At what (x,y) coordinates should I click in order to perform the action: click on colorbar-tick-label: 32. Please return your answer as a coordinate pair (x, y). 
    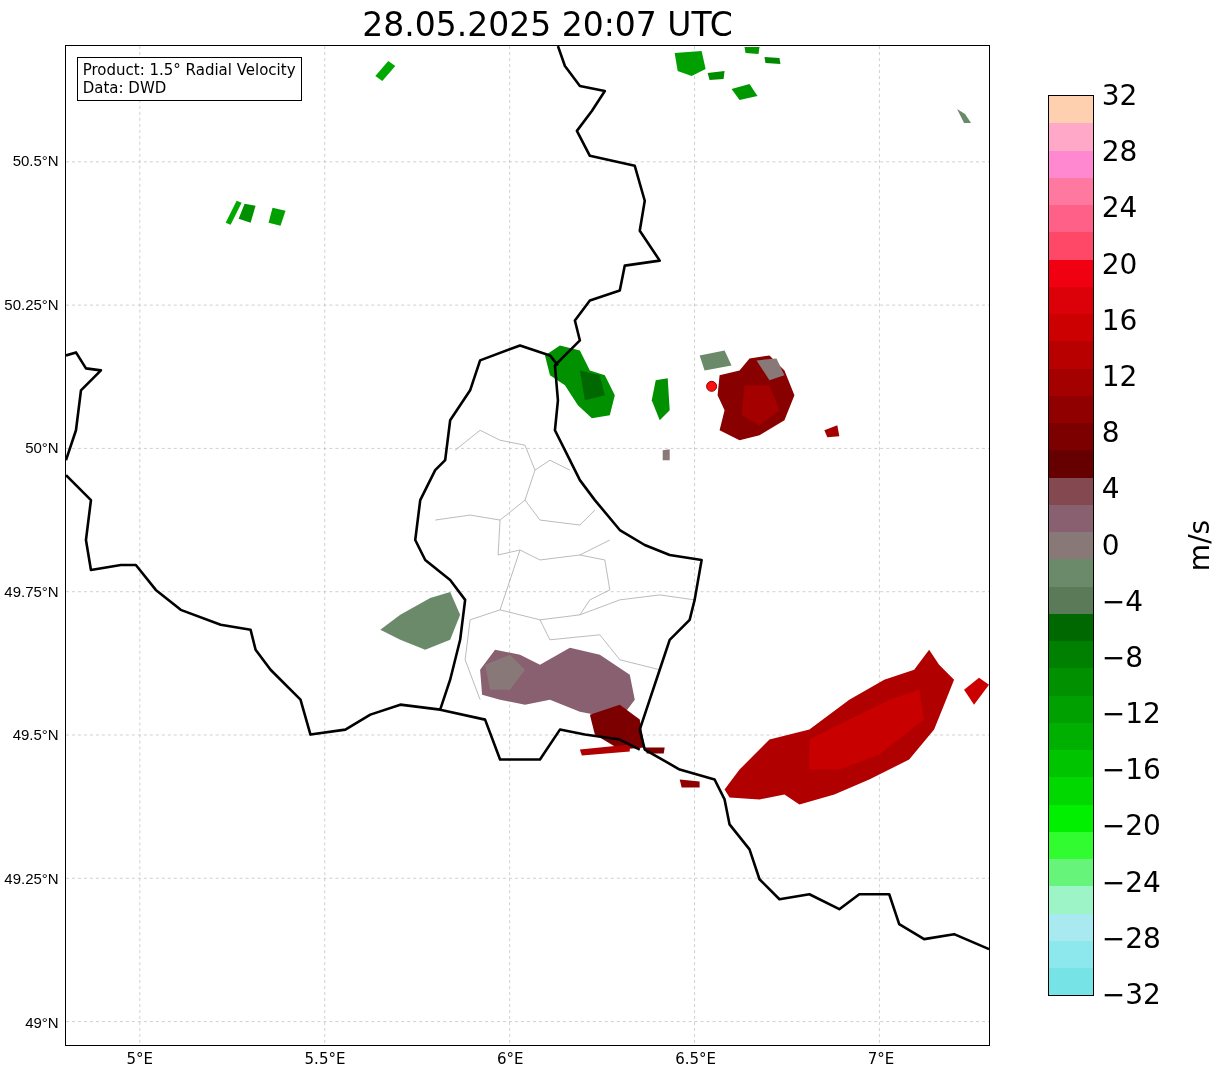
    Looking at the image, I should click on (1119, 96).